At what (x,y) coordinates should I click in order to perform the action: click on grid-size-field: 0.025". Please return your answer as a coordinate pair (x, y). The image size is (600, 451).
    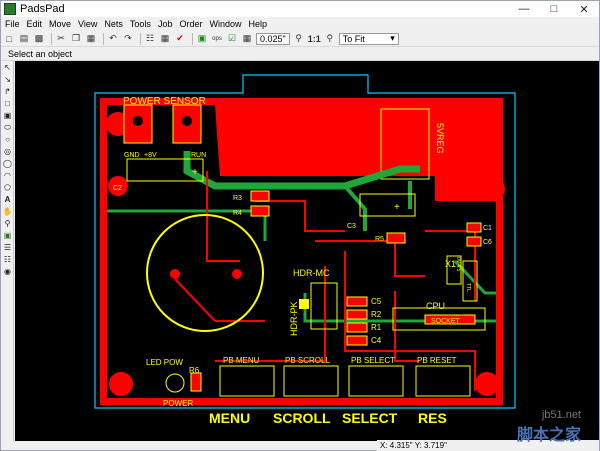
    Looking at the image, I should click on (273, 38).